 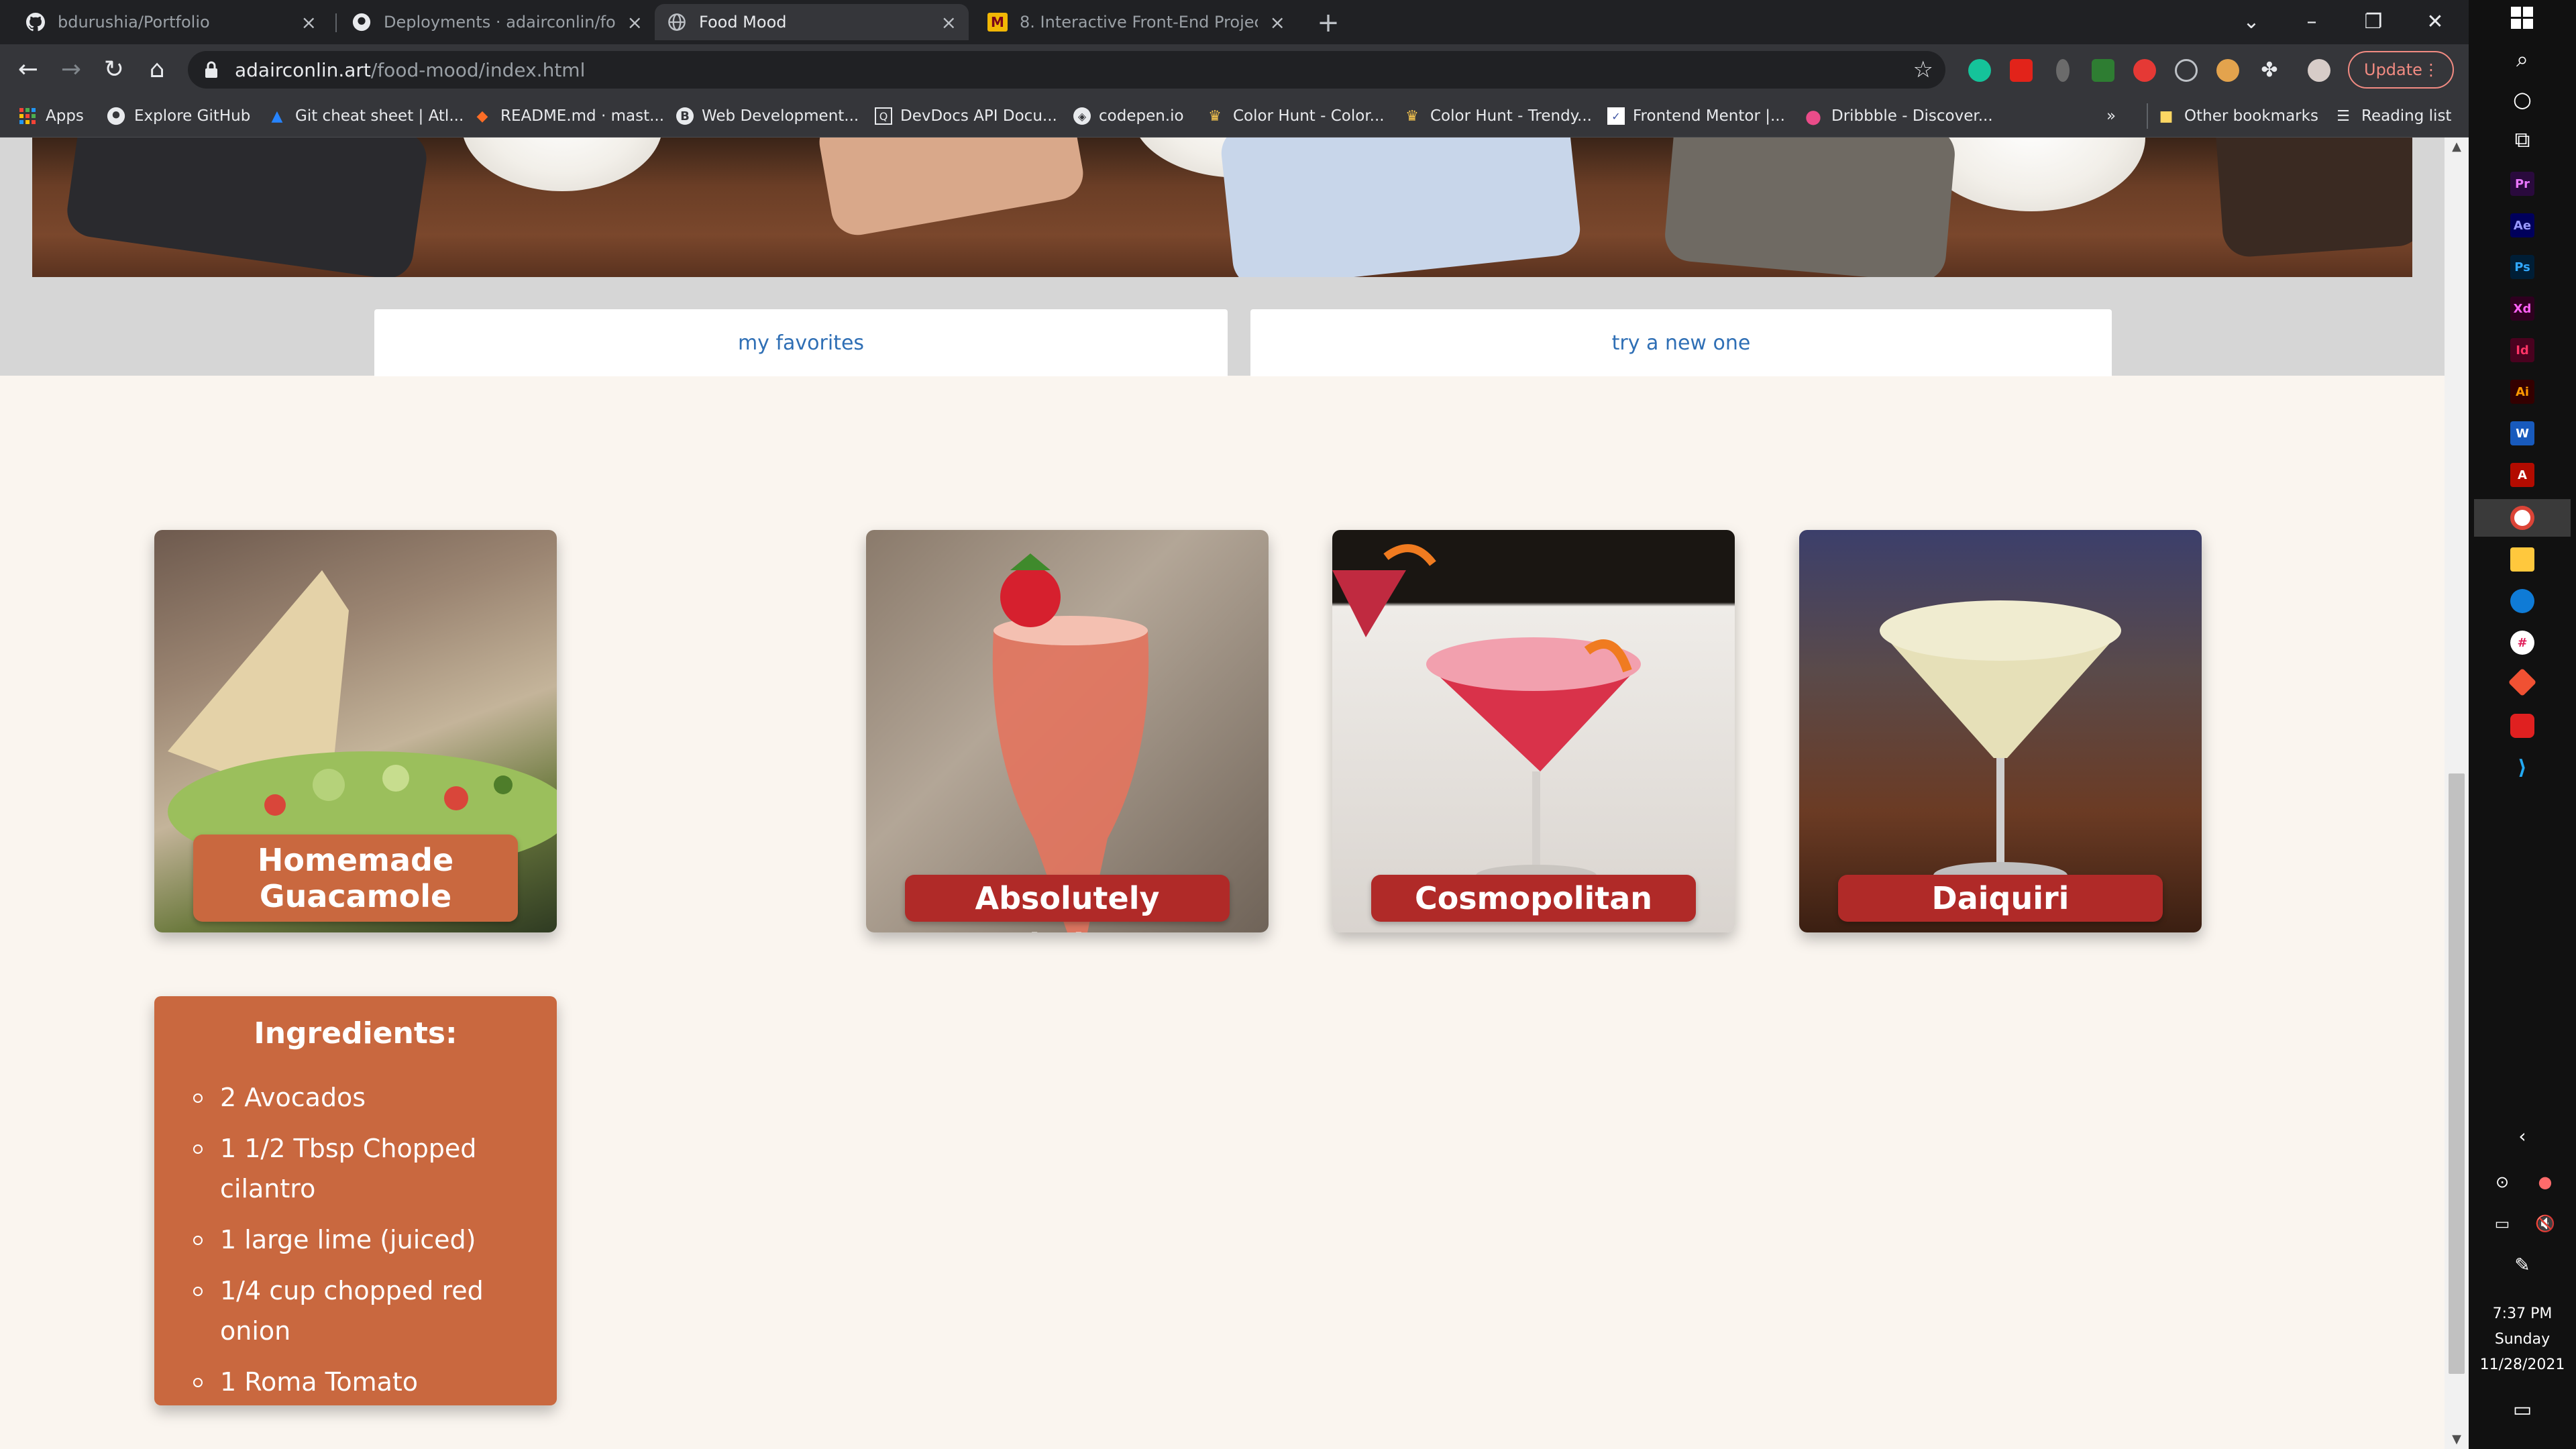 What do you see at coordinates (2251, 22) in the screenshot?
I see `tab-search-icon: ⌄` at bounding box center [2251, 22].